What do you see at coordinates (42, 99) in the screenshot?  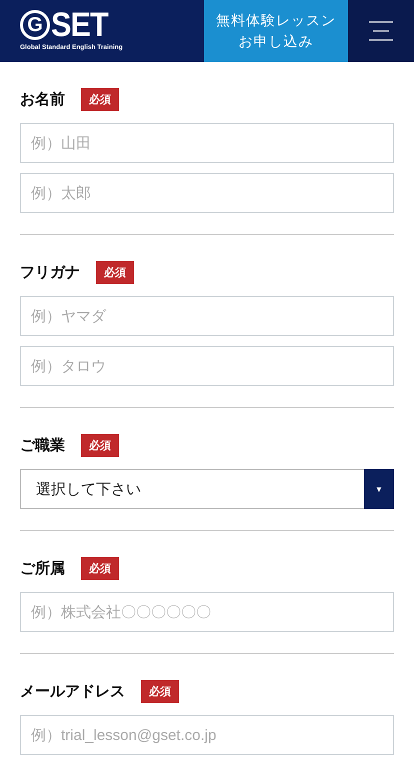 I see `field-label: お名前` at bounding box center [42, 99].